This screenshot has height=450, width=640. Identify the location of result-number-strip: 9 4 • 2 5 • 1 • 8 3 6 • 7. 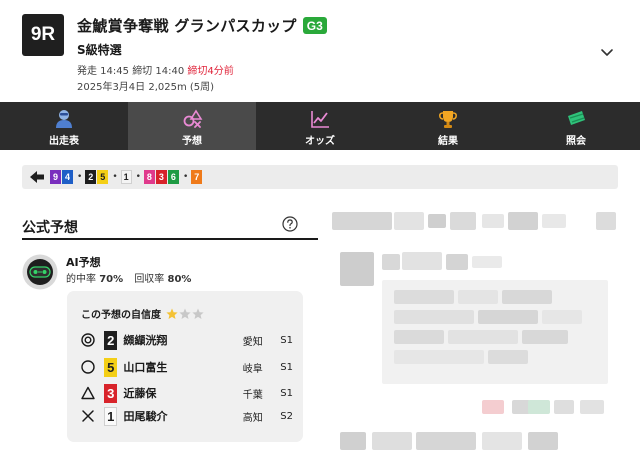
(320, 177).